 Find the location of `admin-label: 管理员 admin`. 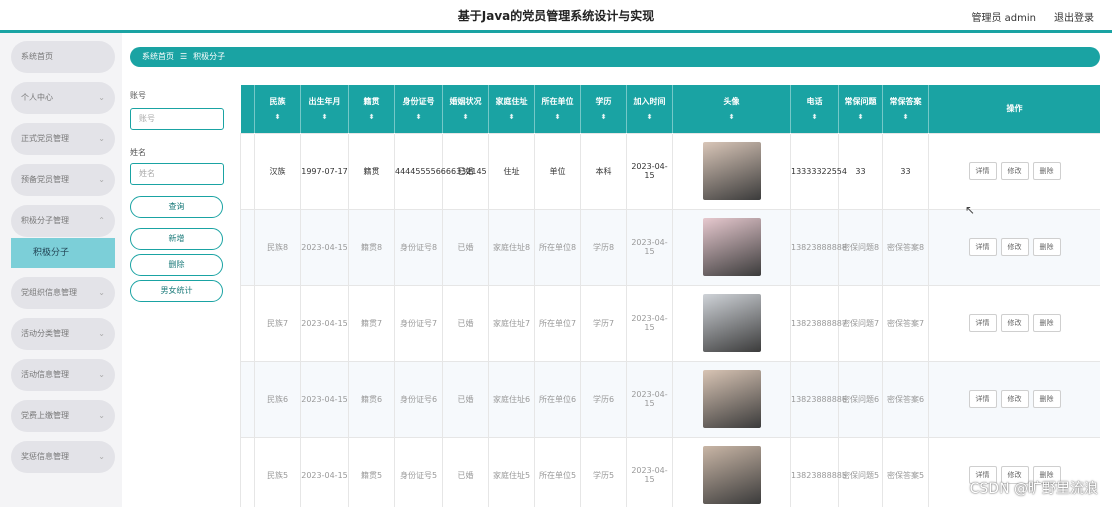

admin-label: 管理员 admin is located at coordinates (1003, 18).